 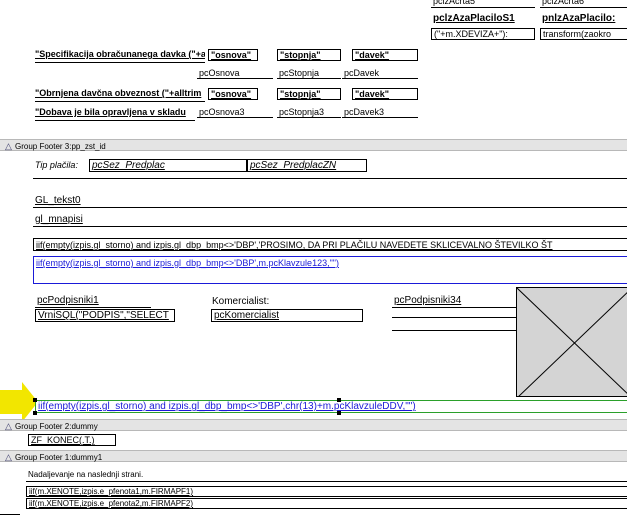 What do you see at coordinates (235, 73) in the screenshot?
I see `field-pcosnova: pcOsnova` at bounding box center [235, 73].